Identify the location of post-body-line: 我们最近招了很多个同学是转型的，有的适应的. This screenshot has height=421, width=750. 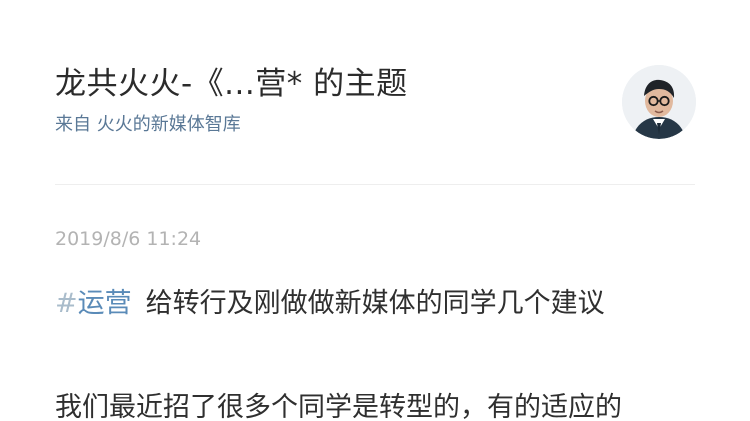
(338, 406).